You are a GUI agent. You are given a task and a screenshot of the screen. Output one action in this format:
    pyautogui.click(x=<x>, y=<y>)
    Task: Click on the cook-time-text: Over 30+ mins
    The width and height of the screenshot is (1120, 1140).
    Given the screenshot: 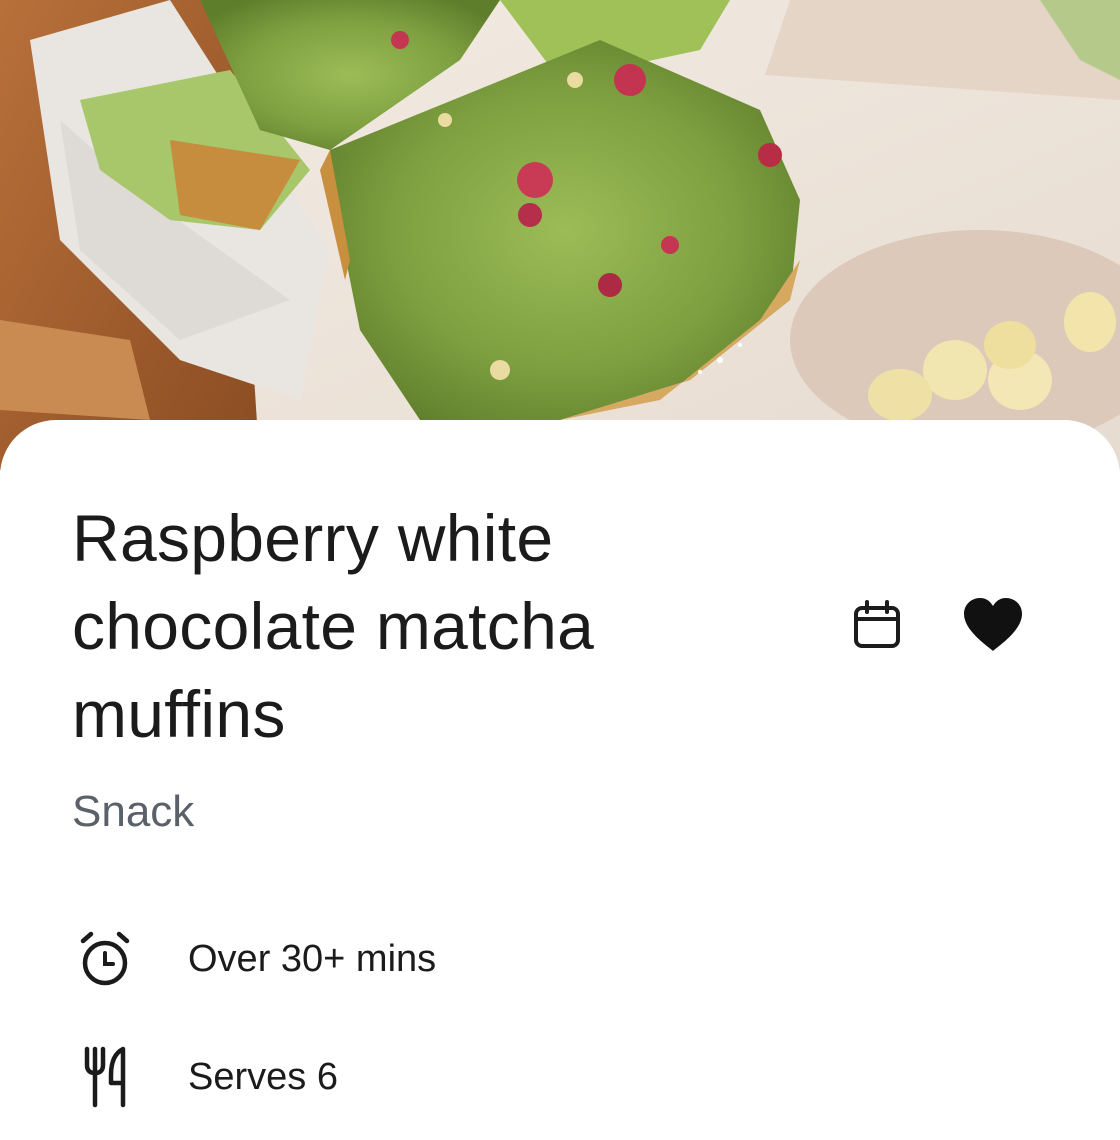 What is the action you would take?
    pyautogui.click(x=312, y=958)
    